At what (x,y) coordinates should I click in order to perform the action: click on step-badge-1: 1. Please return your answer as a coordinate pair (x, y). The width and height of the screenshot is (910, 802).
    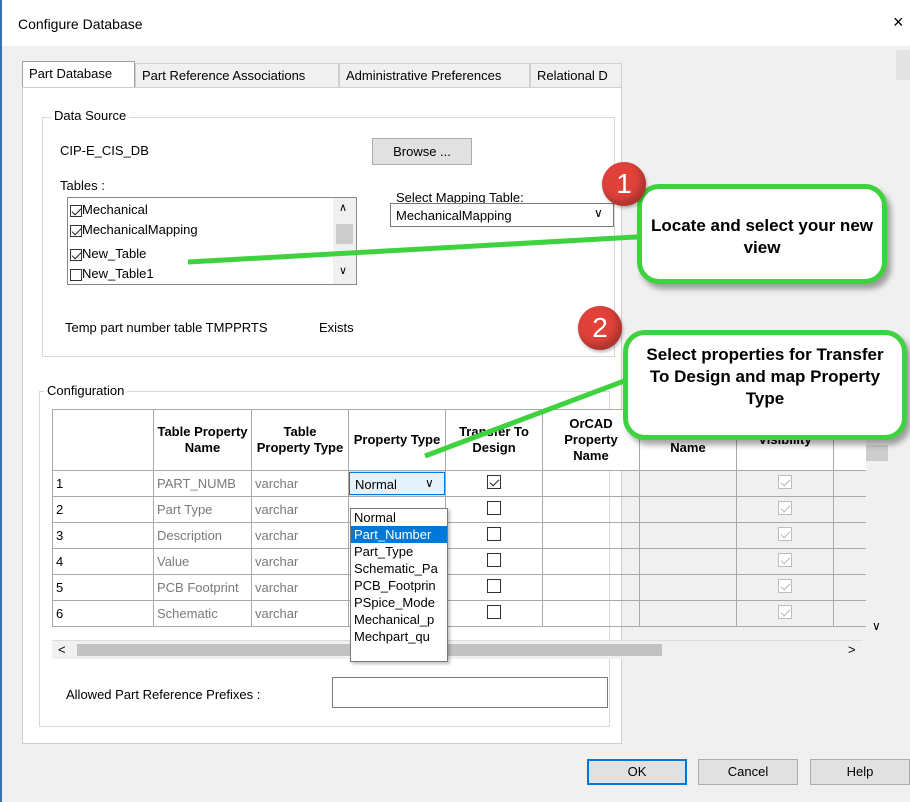
    Looking at the image, I should click on (624, 184).